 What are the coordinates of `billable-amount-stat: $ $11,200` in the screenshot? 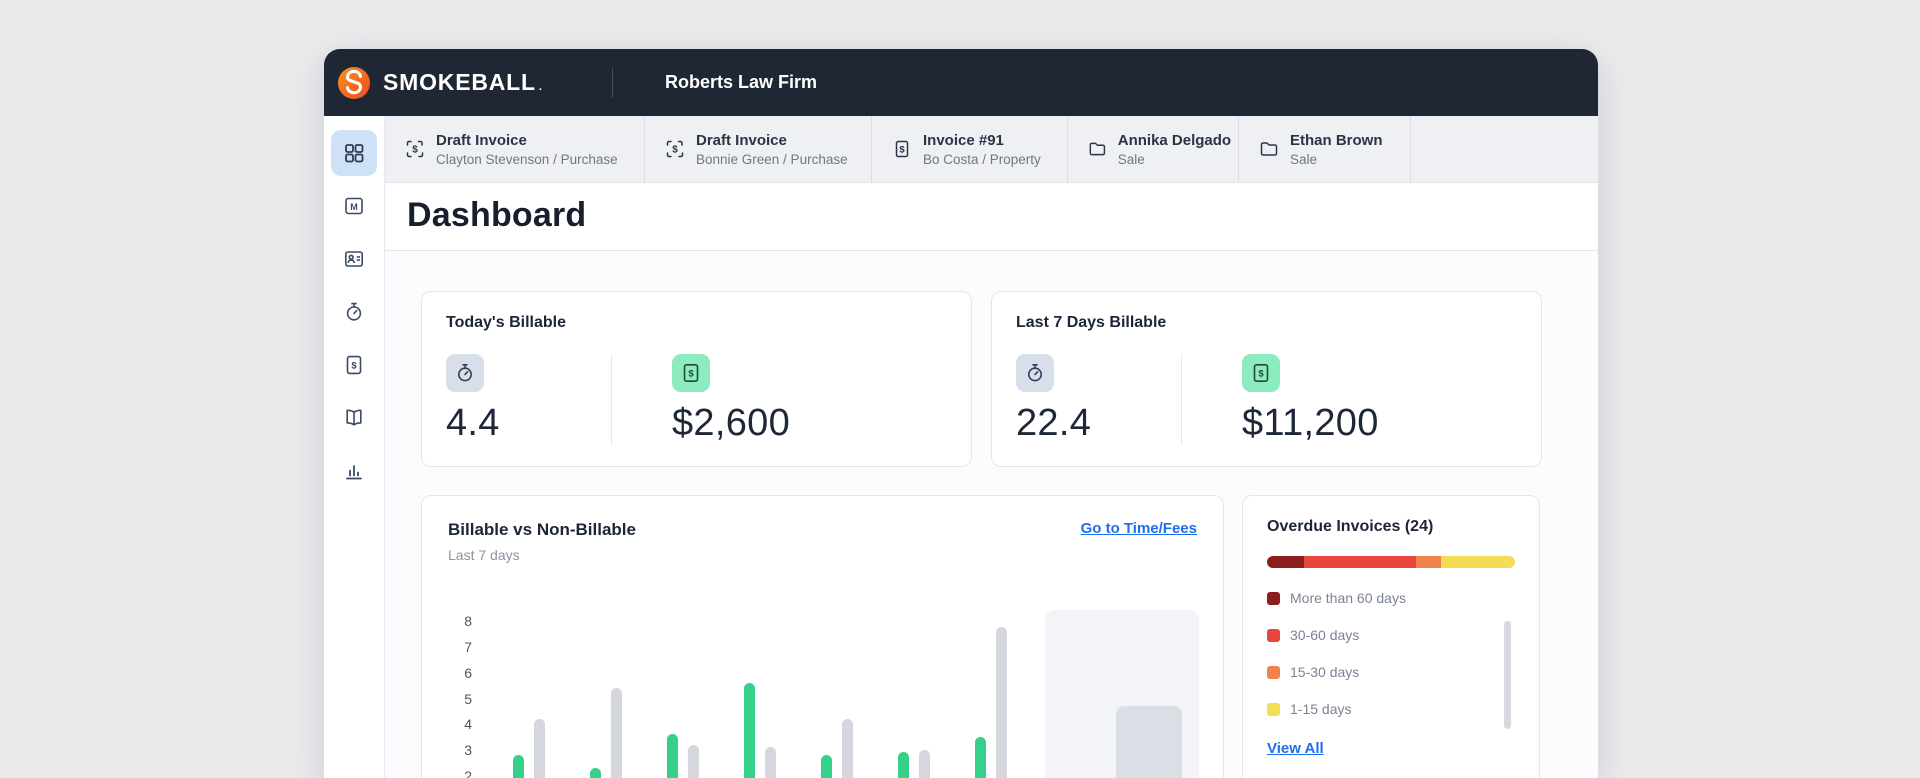 It's located at (1280, 399).